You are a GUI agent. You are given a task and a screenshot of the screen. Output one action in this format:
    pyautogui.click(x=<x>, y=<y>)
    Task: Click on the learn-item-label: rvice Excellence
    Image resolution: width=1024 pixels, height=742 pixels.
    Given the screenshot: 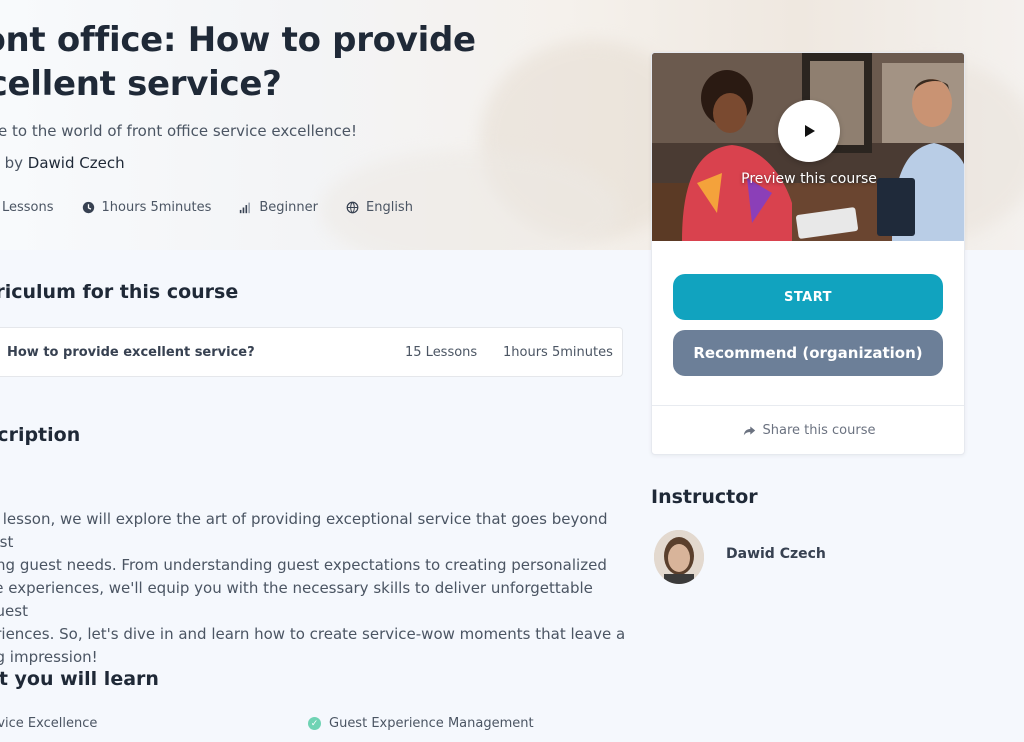 What is the action you would take?
    pyautogui.click(x=49, y=723)
    